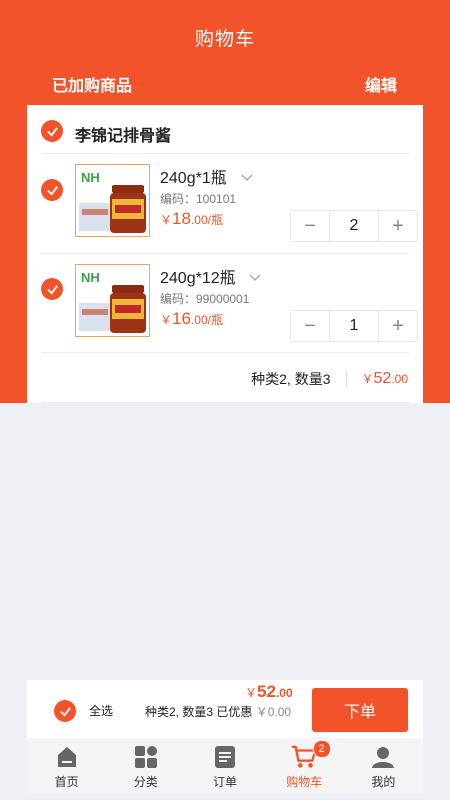 This screenshot has height=800, width=450. What do you see at coordinates (346, 379) in the screenshot?
I see `separator` at bounding box center [346, 379].